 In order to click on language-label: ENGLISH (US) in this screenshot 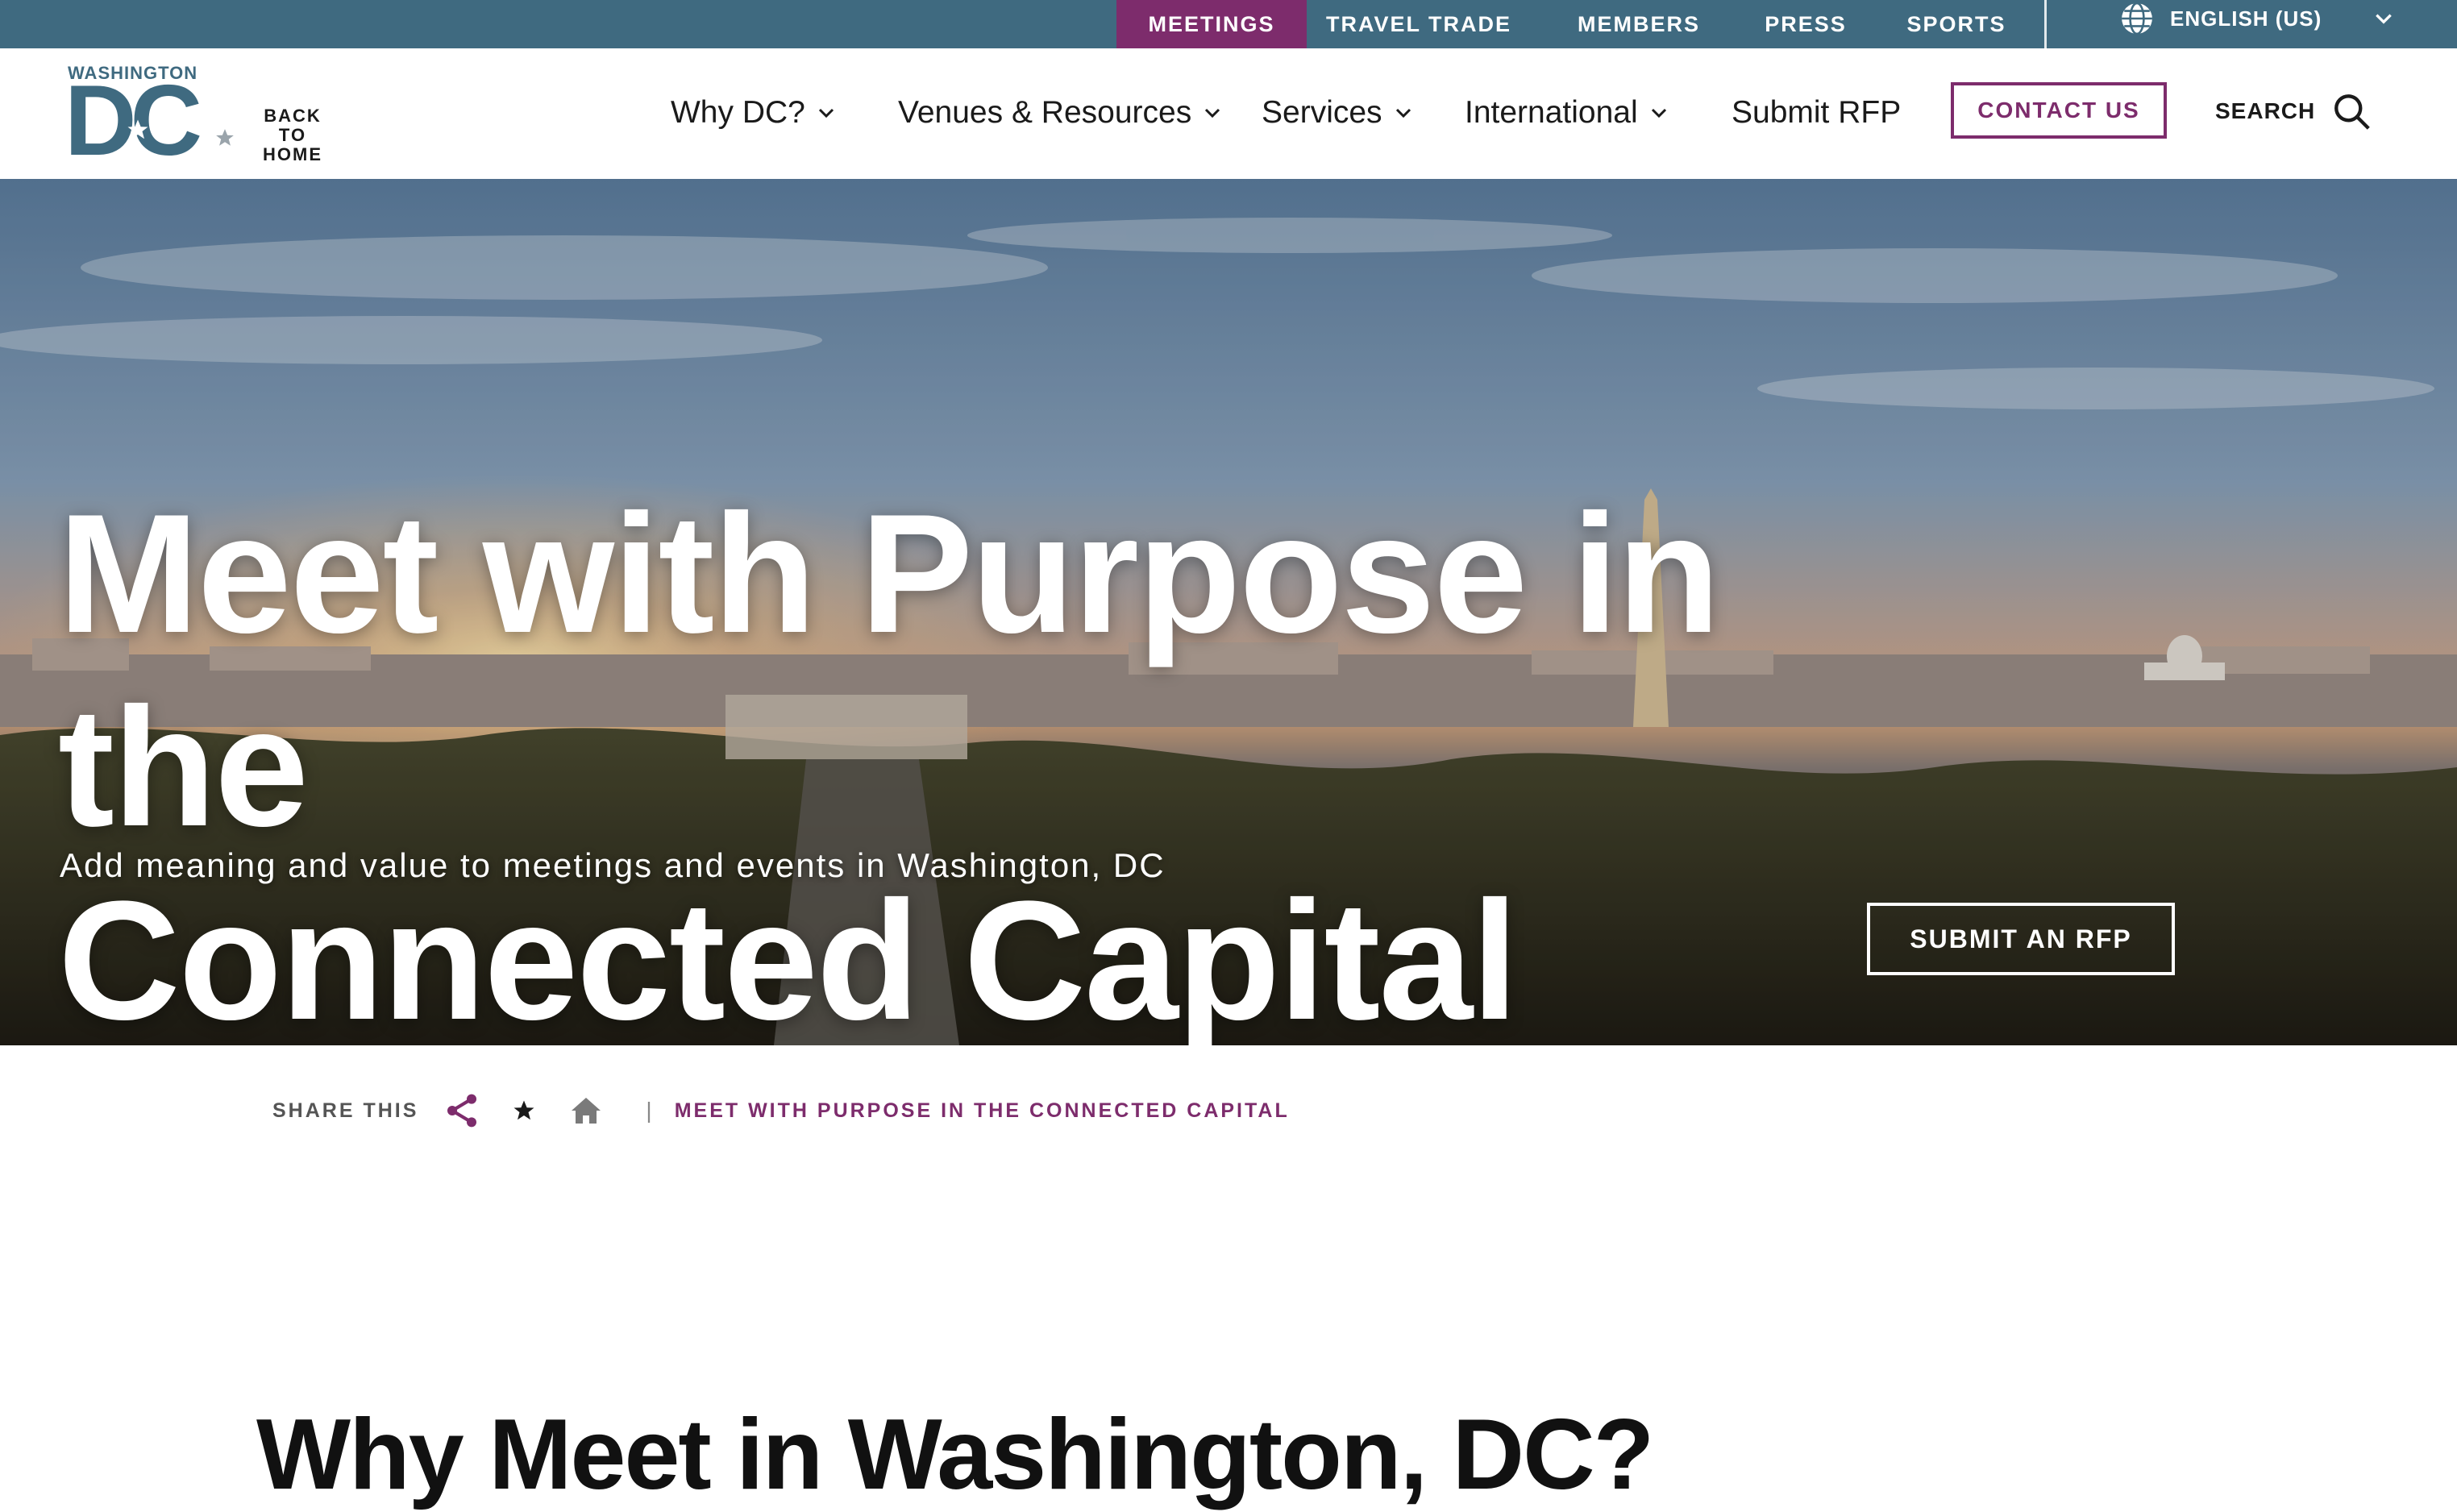, I will do `click(2246, 18)`.